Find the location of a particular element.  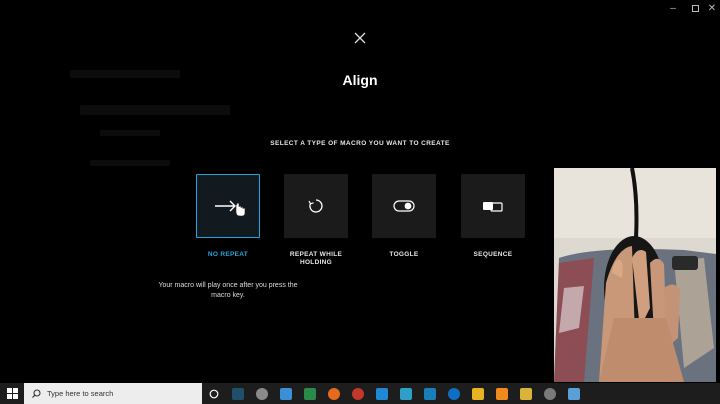

macro-type-no-repeat is located at coordinates (228, 206).